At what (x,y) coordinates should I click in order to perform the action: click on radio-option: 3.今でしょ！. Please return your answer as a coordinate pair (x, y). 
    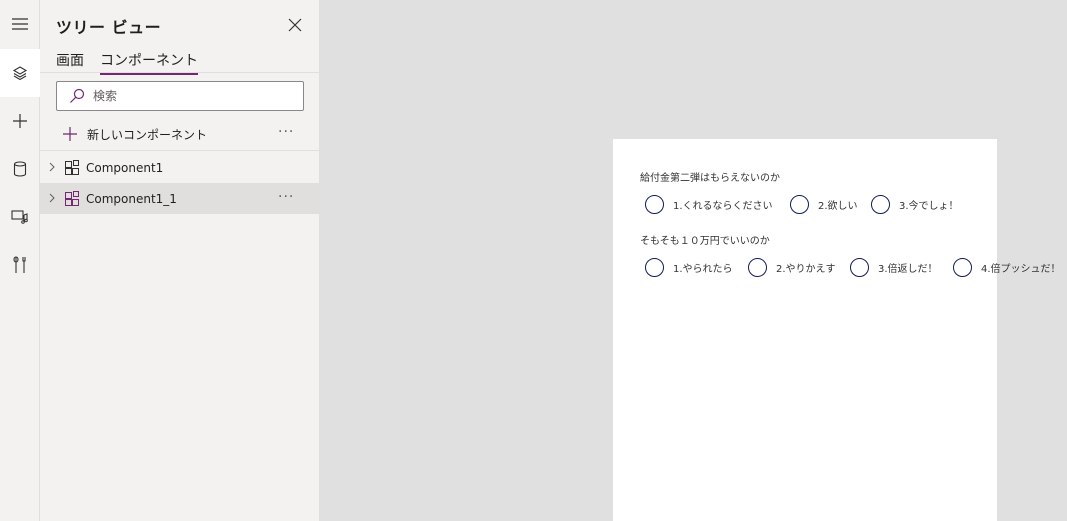
    Looking at the image, I should click on (915, 204).